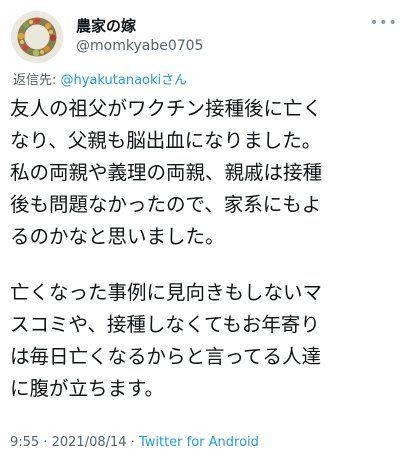  I want to click on avatar-wreath-image, so click(37, 37).